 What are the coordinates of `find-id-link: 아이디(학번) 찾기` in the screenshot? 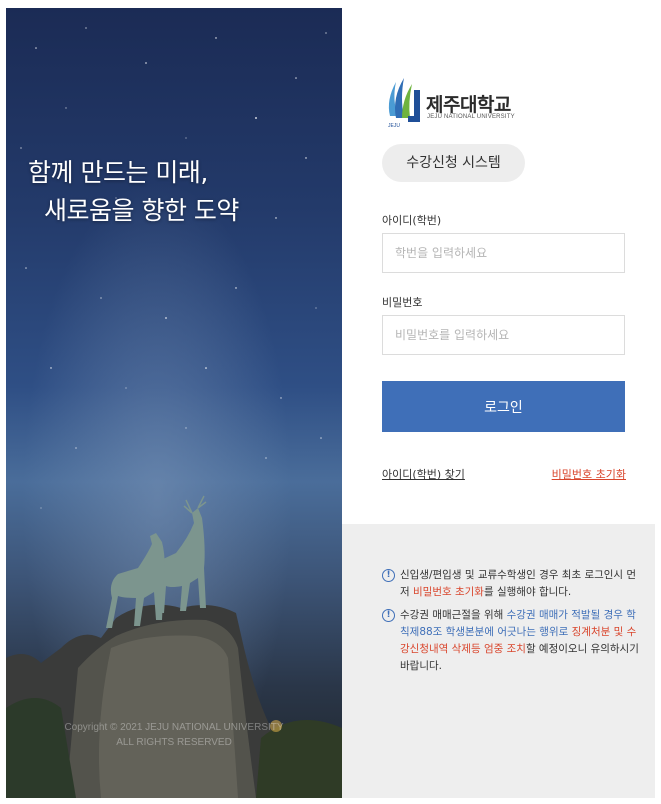 It's located at (423, 474).